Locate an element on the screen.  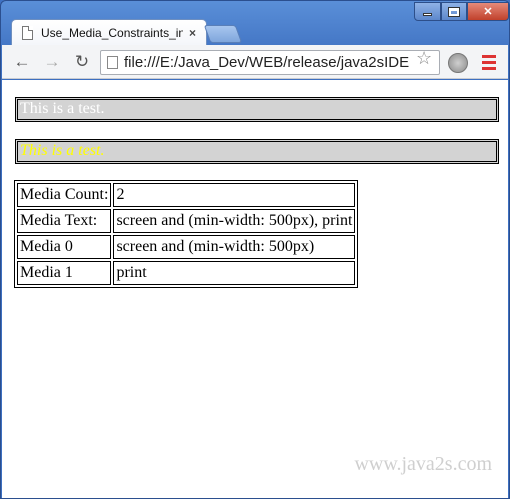
minimize-button is located at coordinates (427, 11).